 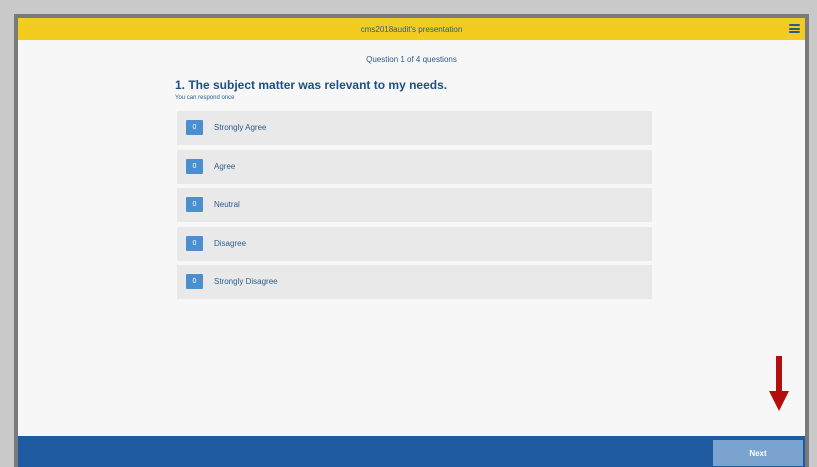 What do you see at coordinates (414, 205) in the screenshot?
I see `option-neutral: 0 Neutral` at bounding box center [414, 205].